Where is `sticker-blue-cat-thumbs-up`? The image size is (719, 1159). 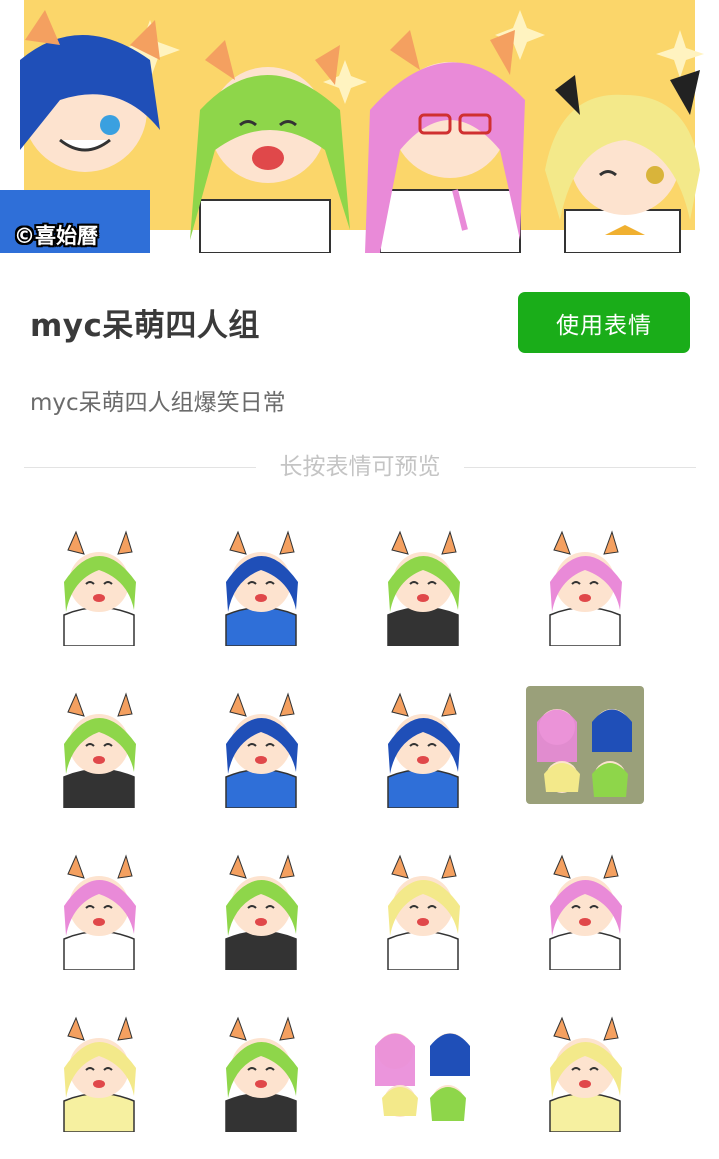
sticker-blue-cat-thumbs-up is located at coordinates (261, 583).